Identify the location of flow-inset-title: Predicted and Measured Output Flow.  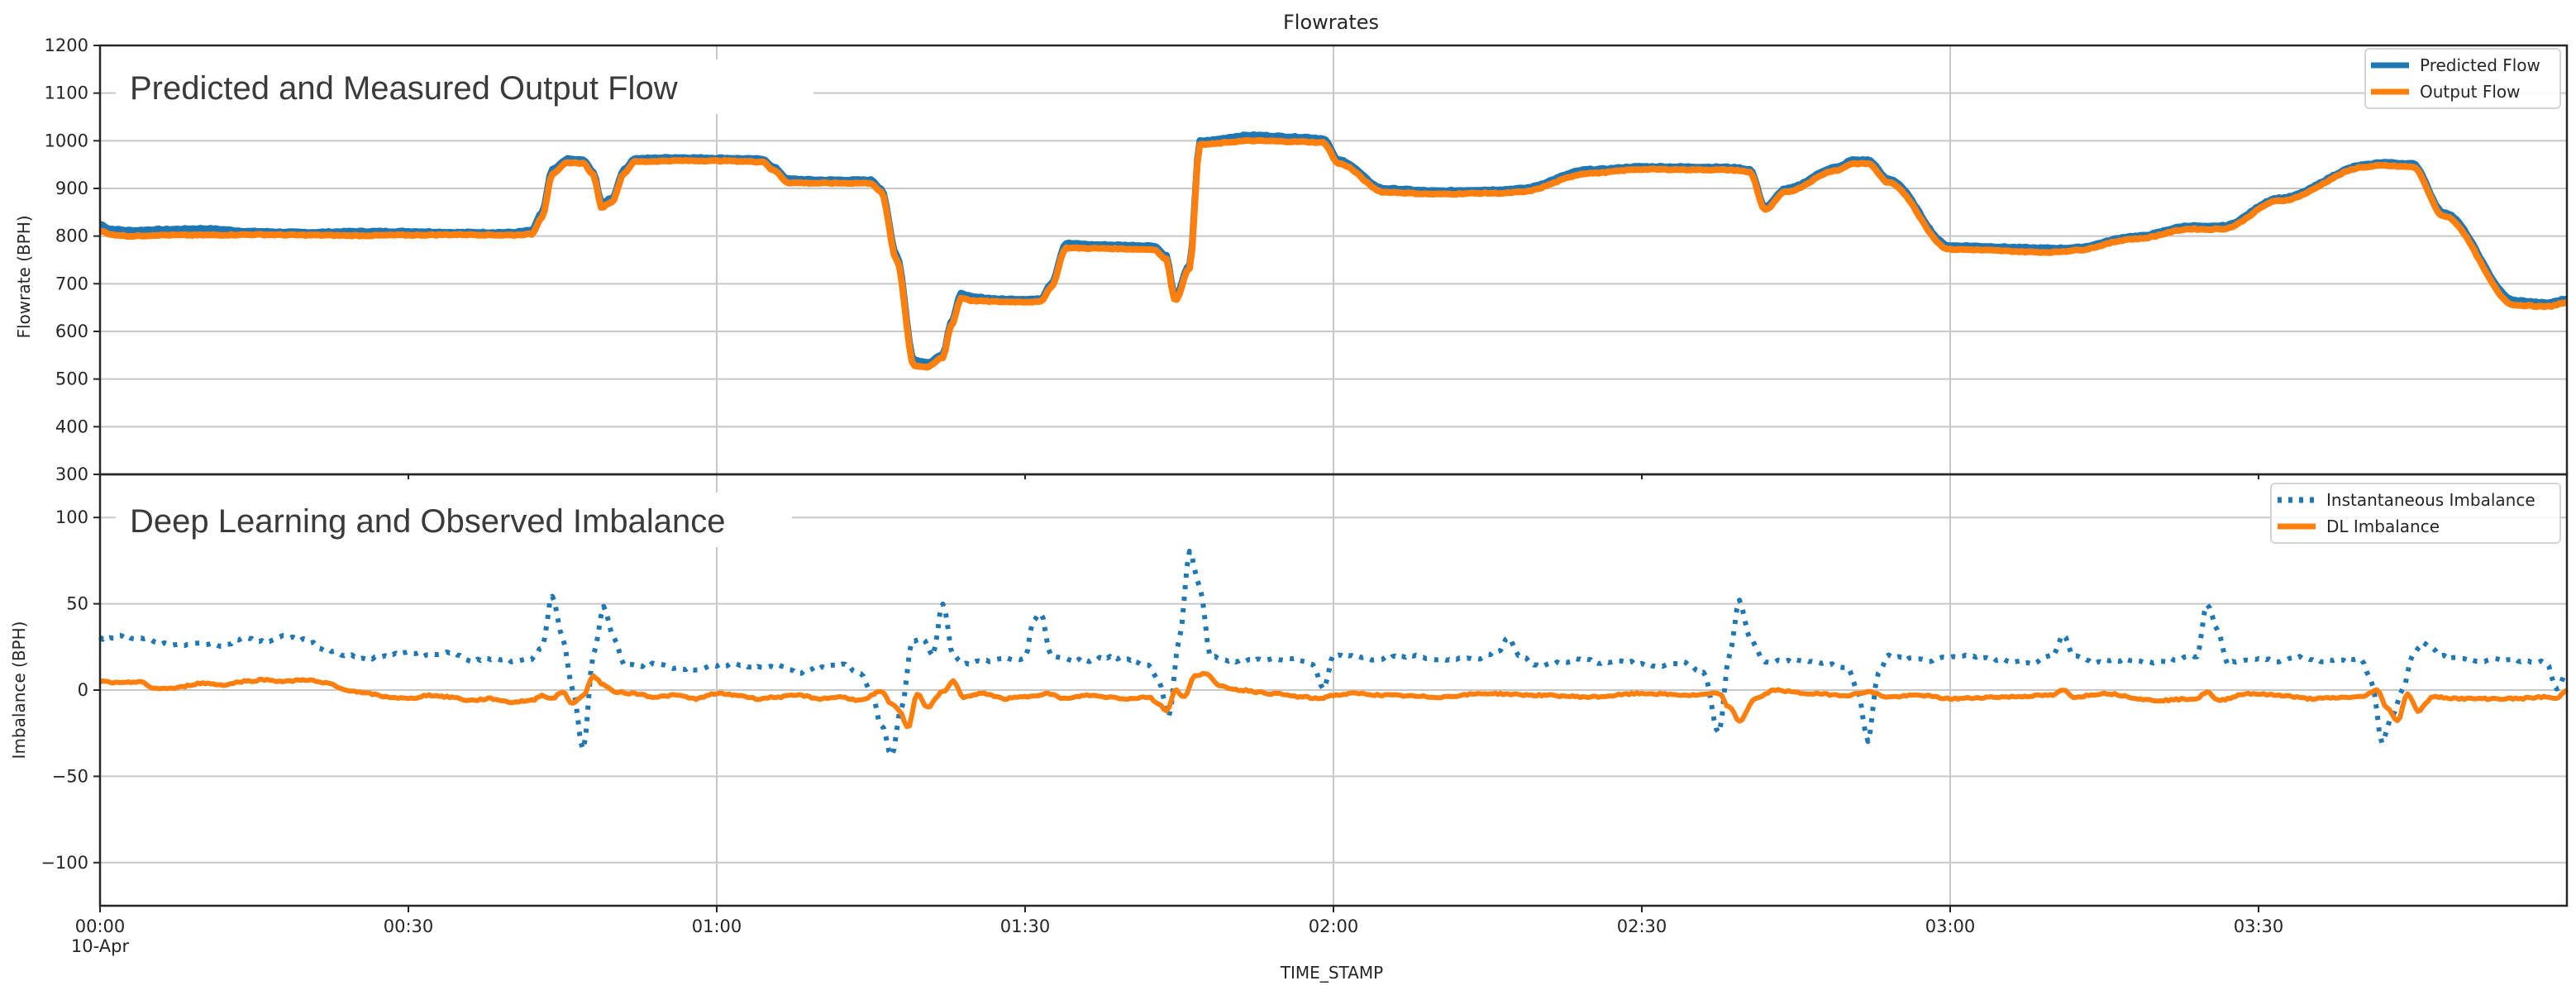
(404, 88).